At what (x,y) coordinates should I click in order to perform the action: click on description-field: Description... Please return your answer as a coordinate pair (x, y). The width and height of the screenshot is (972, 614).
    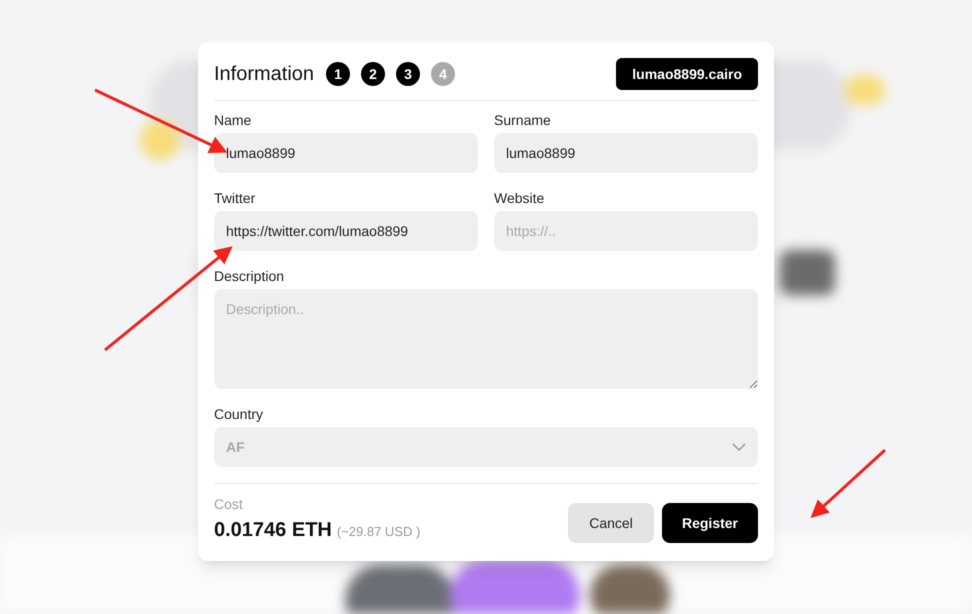
    Looking at the image, I should click on (486, 339).